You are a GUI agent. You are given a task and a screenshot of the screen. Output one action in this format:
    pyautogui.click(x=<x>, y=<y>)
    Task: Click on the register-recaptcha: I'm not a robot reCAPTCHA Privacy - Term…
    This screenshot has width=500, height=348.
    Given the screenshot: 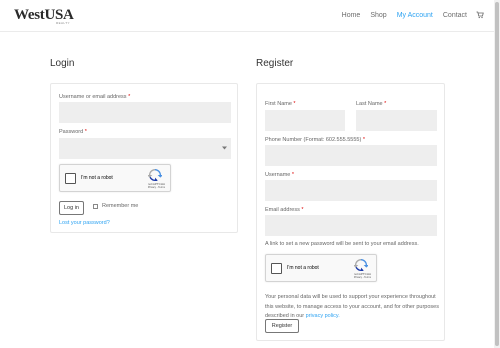 What is the action you would take?
    pyautogui.click(x=321, y=268)
    